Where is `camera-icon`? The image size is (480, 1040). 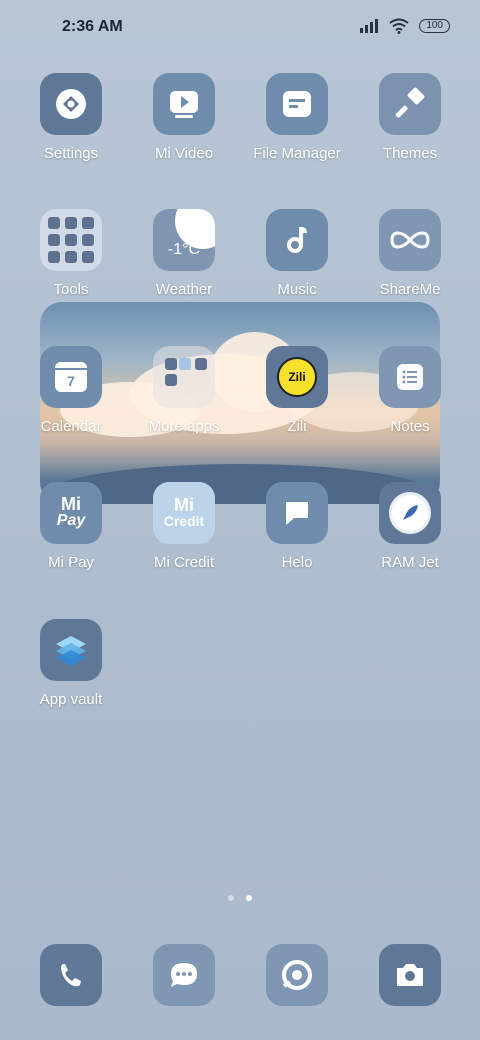 camera-icon is located at coordinates (410, 975).